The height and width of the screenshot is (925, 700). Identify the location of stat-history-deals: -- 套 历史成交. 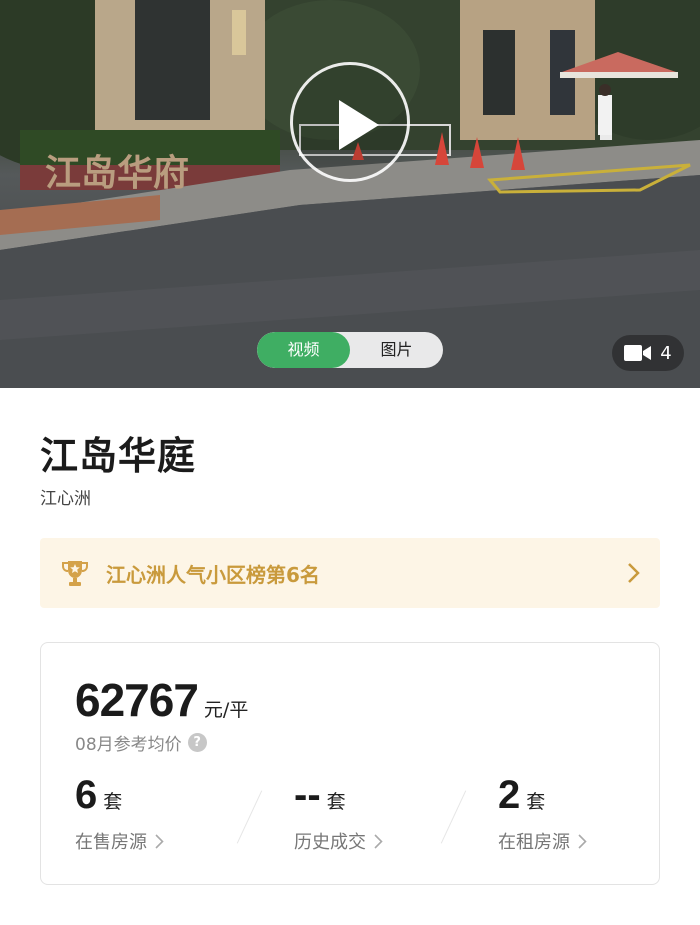
(338, 813).